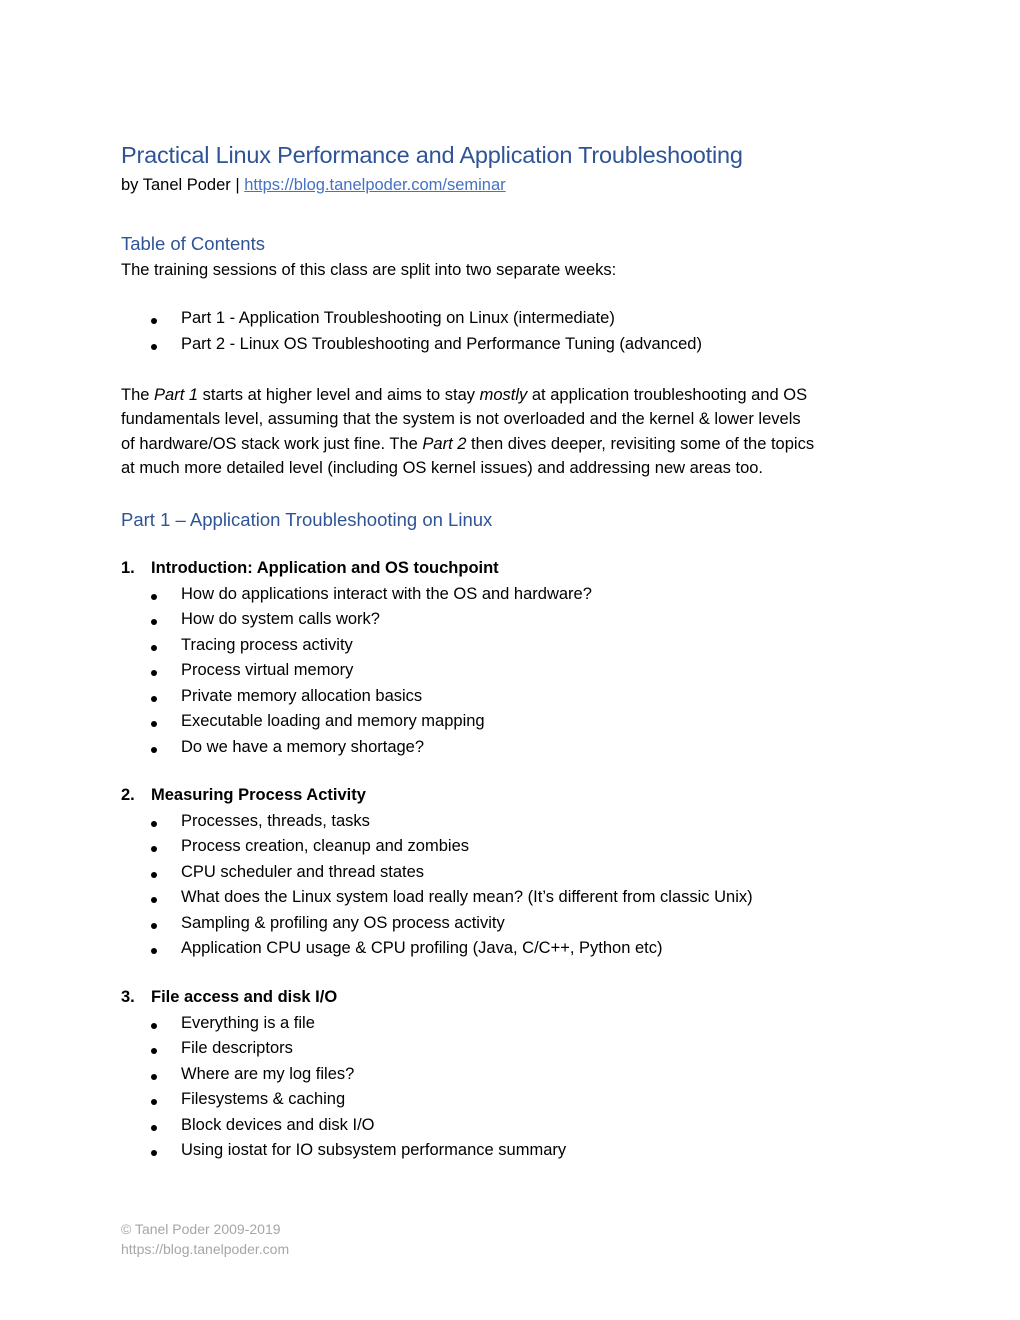  I want to click on seminar-link: https://blog.tanelpoder.com/seminar, so click(374, 185).